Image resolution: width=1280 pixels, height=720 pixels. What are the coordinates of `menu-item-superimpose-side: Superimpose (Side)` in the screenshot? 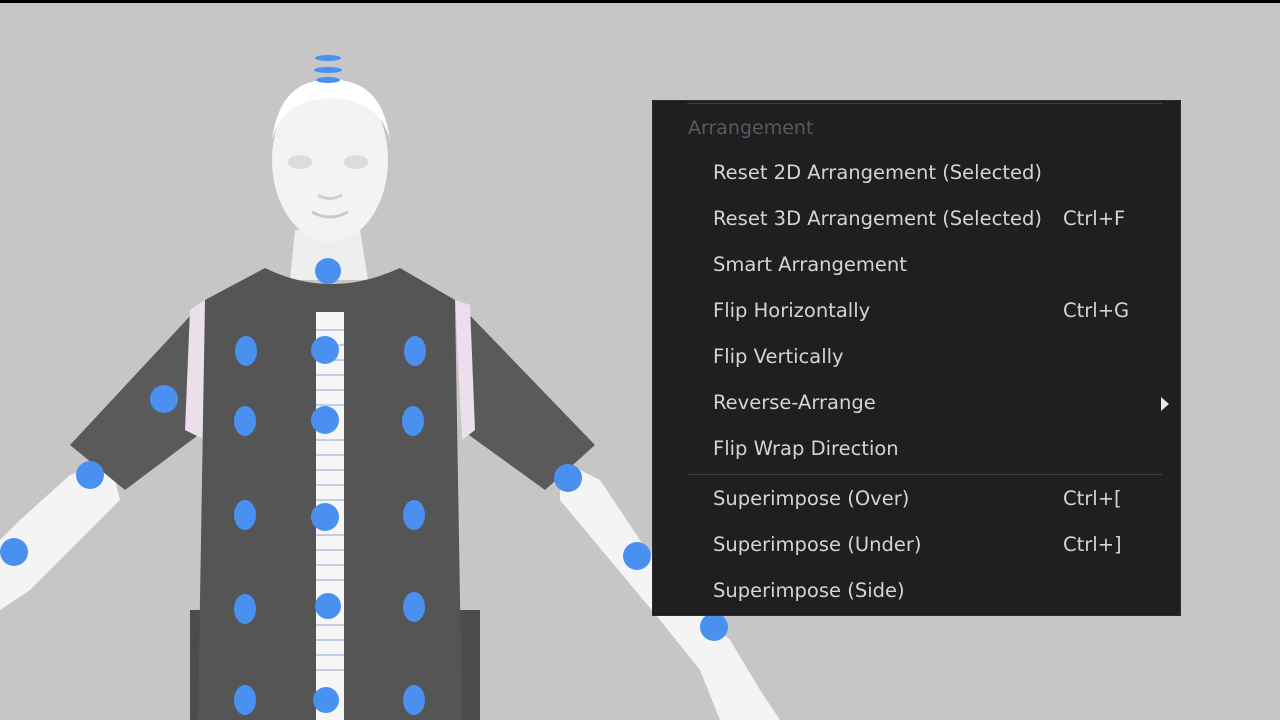 It's located at (916, 592).